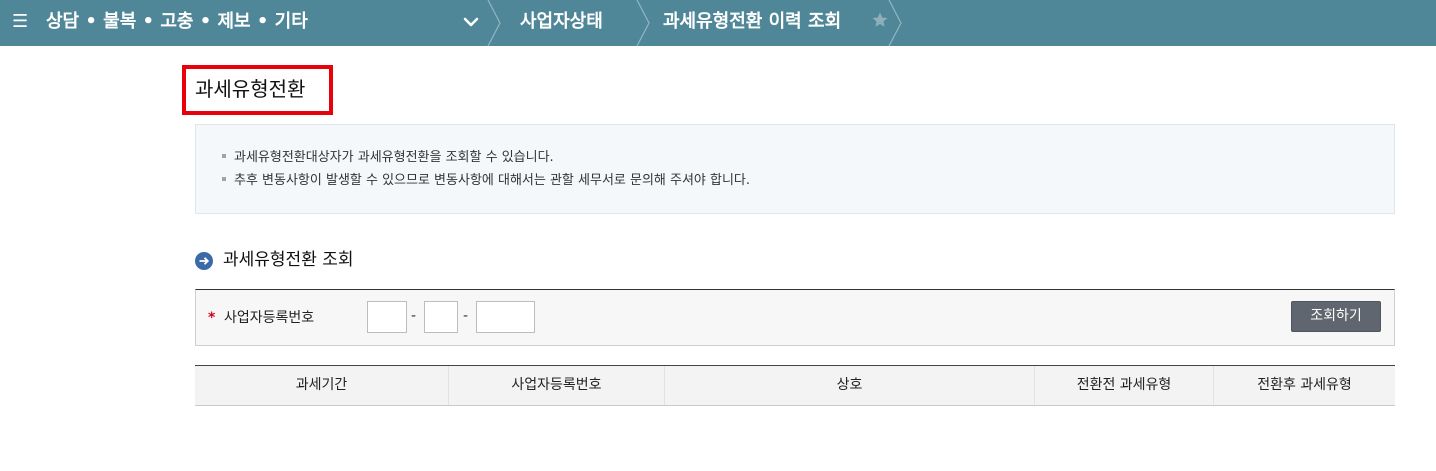 This screenshot has height=471, width=1436. What do you see at coordinates (177, 22) in the screenshot?
I see `breadcrumb-category: 상담 • 불복 • 고충 • 제보 • 기타` at bounding box center [177, 22].